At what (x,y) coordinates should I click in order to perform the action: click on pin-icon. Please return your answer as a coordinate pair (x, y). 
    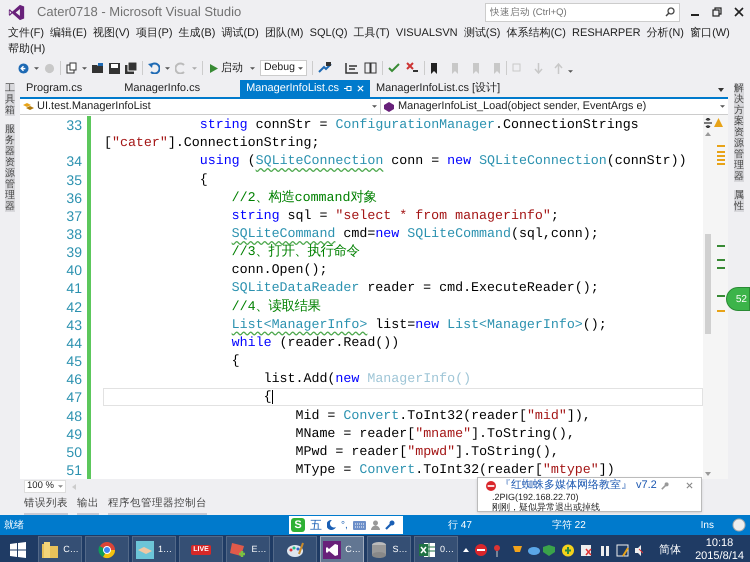
    Looking at the image, I should click on (348, 88).